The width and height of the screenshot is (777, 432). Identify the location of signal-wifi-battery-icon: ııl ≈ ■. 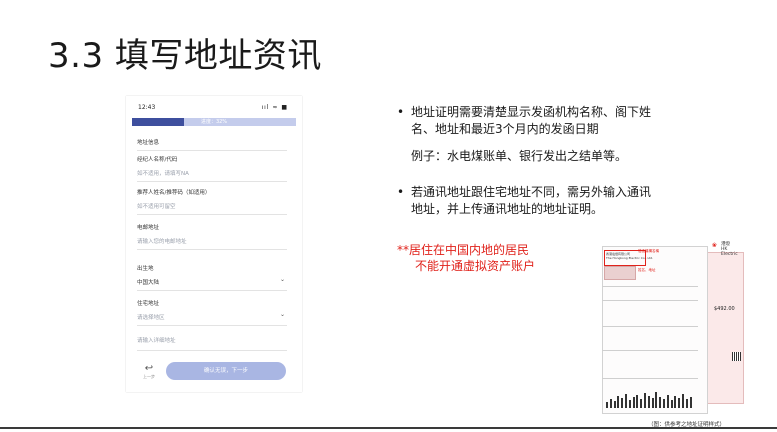
(274, 107).